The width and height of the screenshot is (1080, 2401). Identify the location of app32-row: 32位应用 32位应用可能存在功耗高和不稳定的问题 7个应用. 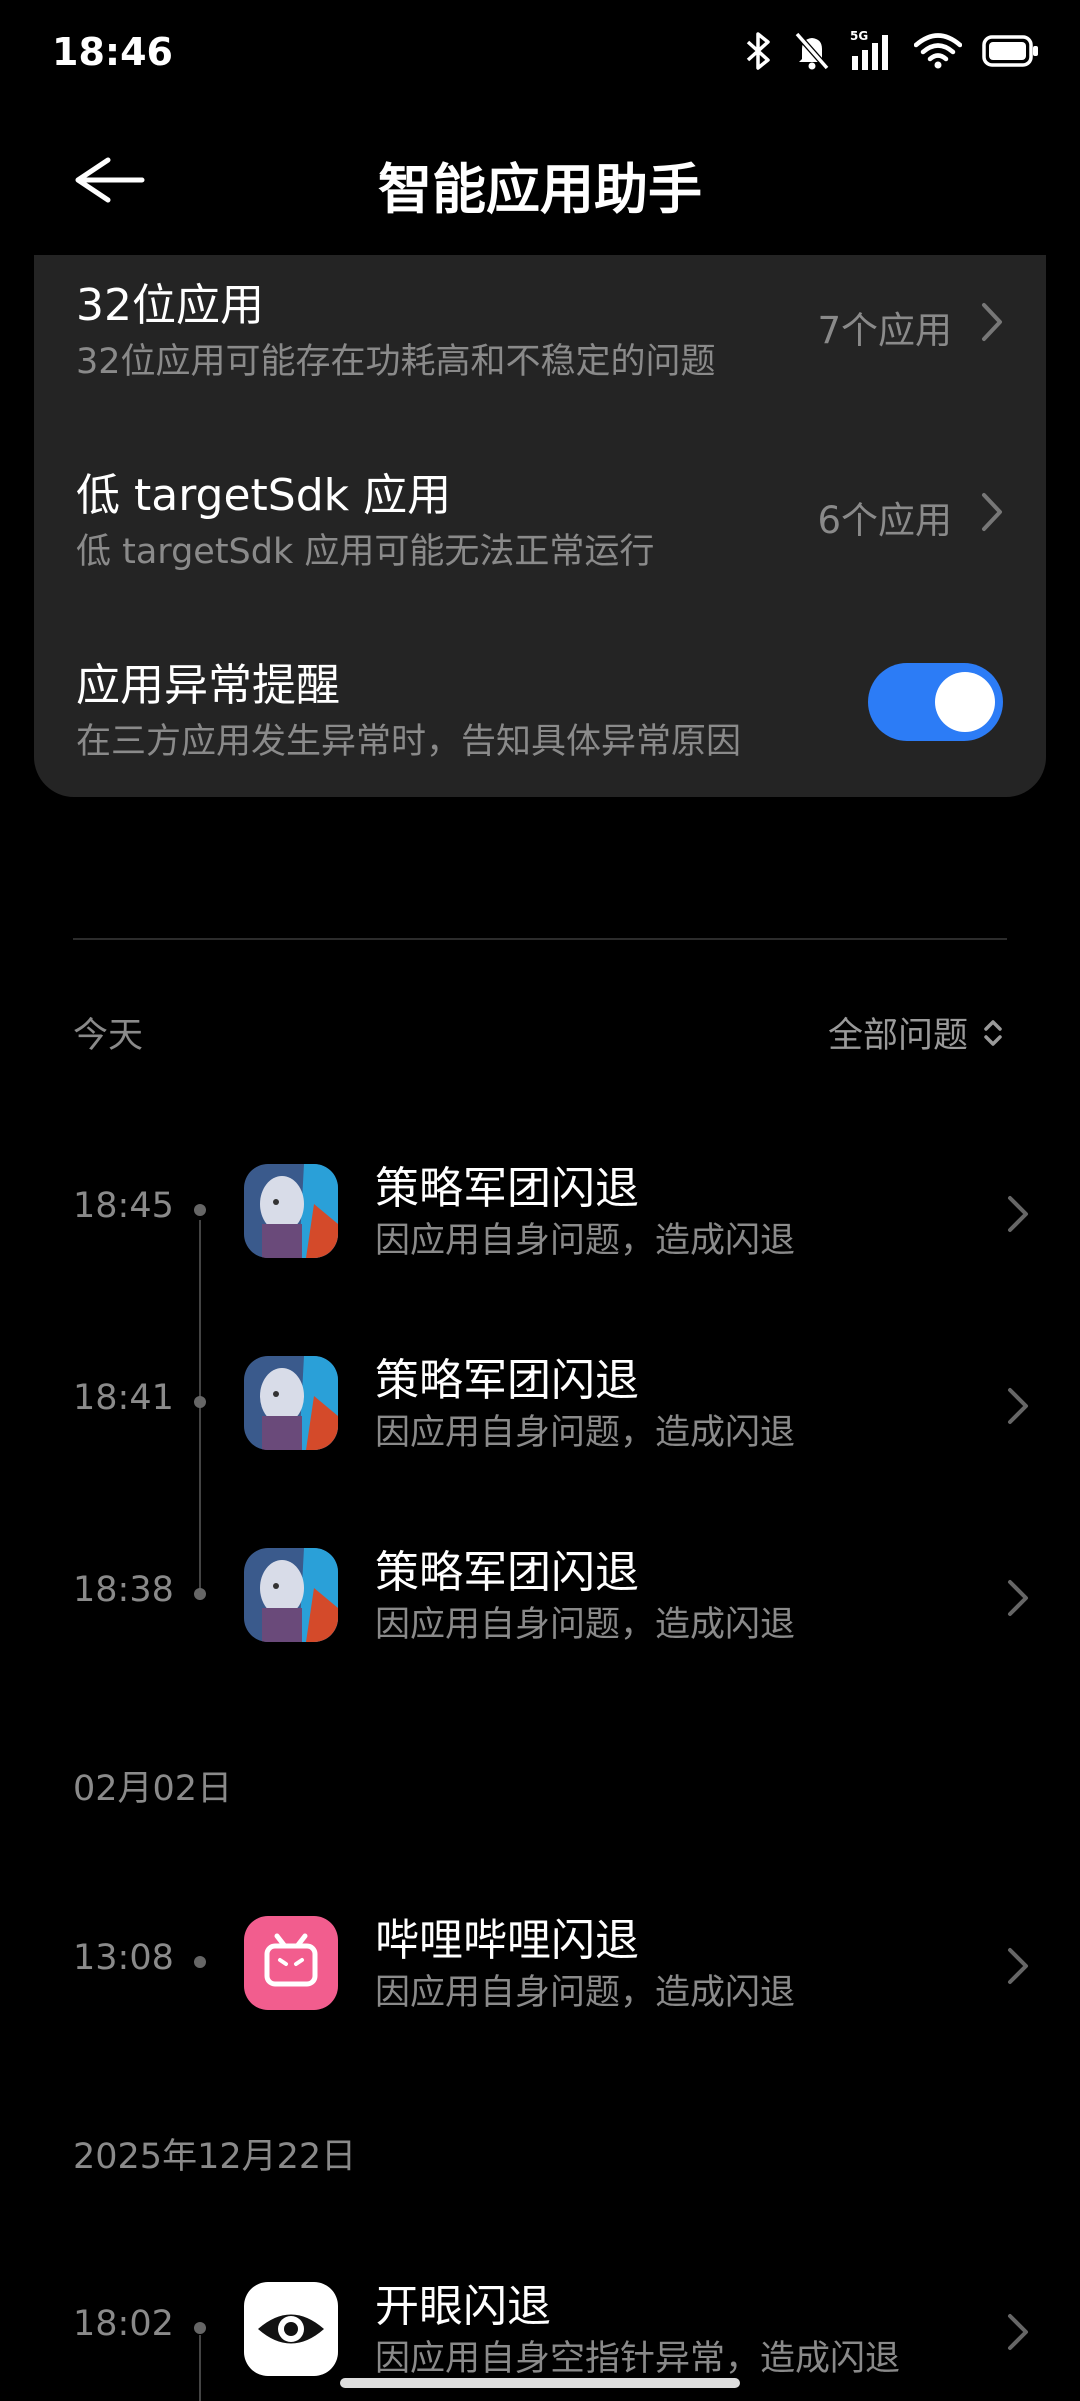
(540, 327).